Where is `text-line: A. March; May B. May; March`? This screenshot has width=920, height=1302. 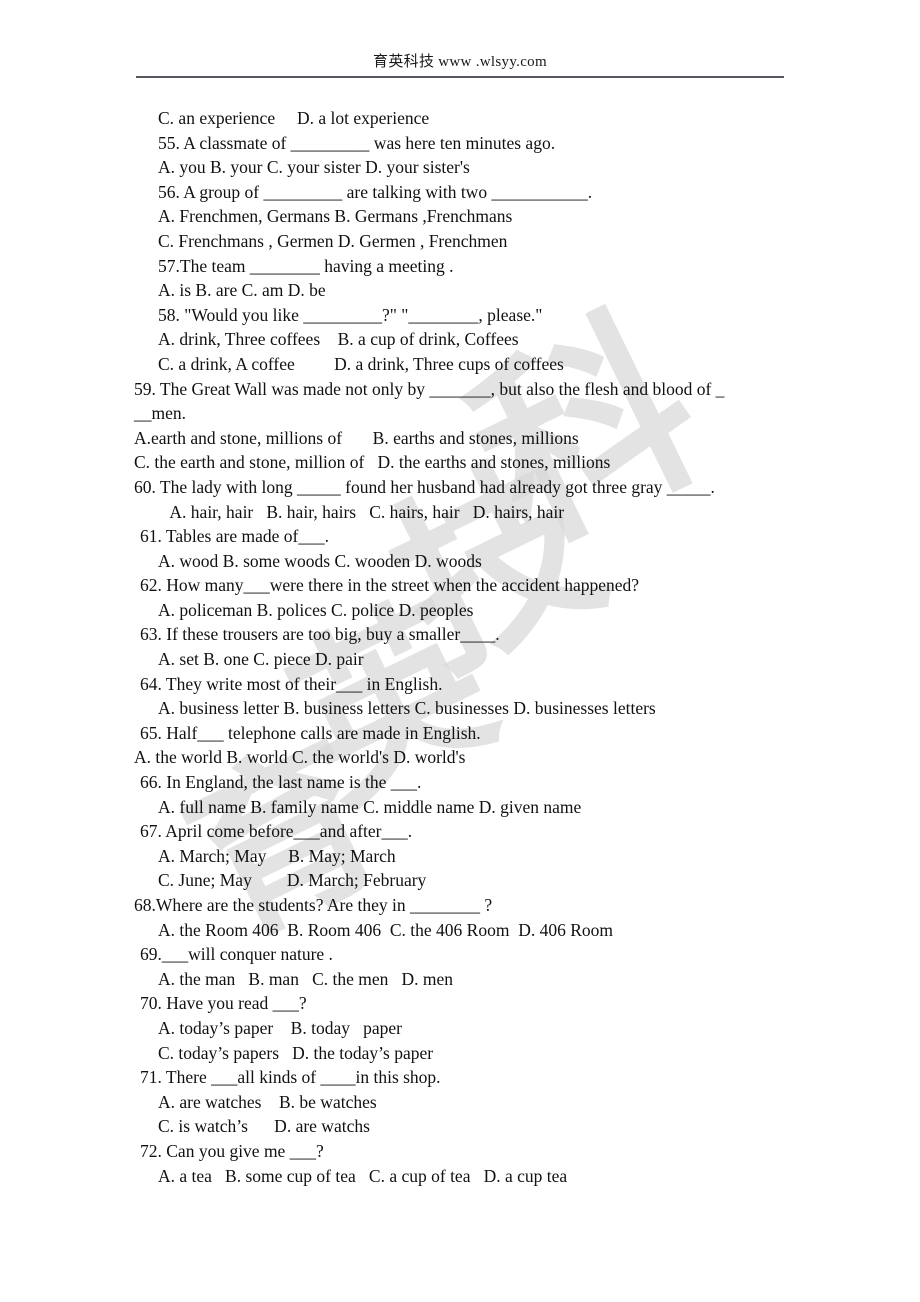 text-line: A. March; May B. May; March is located at coordinates (277, 855).